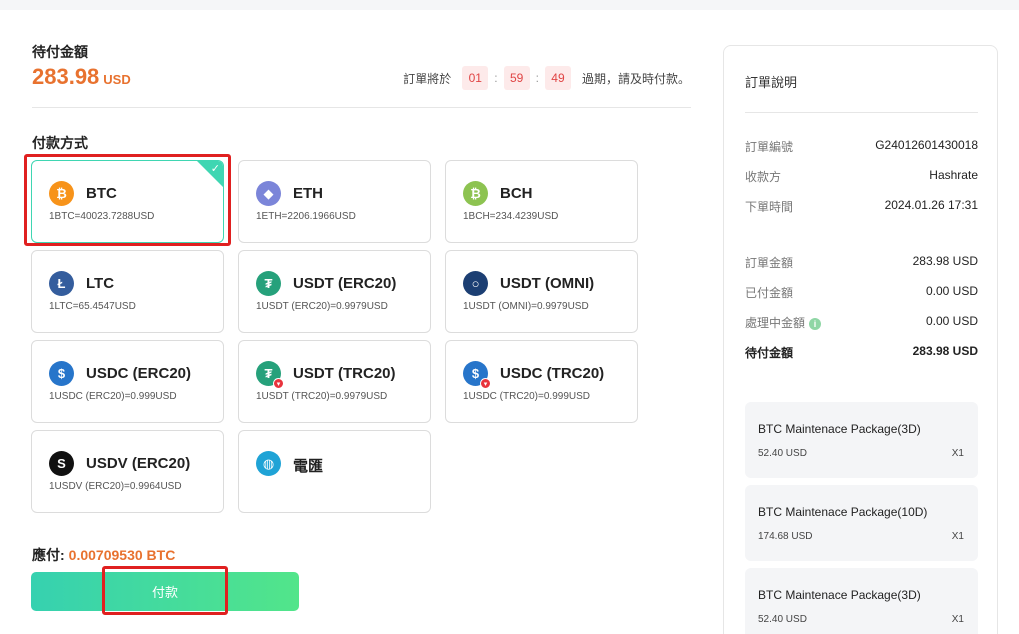 The width and height of the screenshot is (1019, 634). I want to click on info-icon: i, so click(815, 323).